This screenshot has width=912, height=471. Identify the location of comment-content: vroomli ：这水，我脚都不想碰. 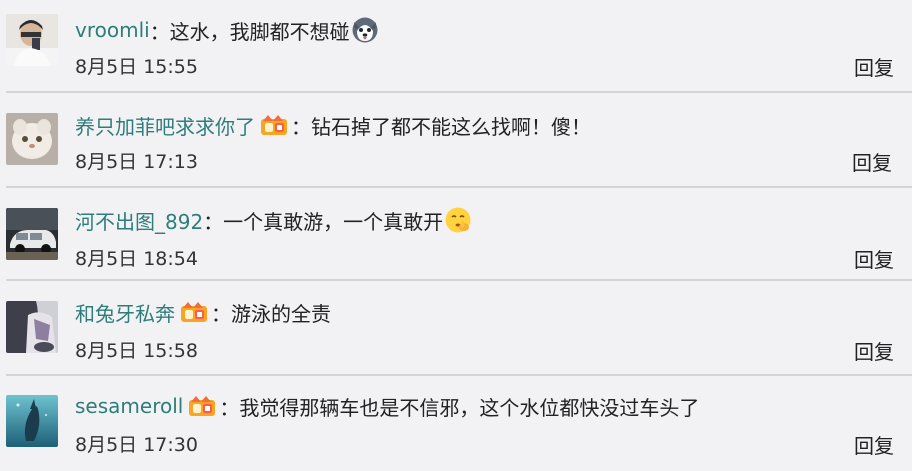
(227, 30).